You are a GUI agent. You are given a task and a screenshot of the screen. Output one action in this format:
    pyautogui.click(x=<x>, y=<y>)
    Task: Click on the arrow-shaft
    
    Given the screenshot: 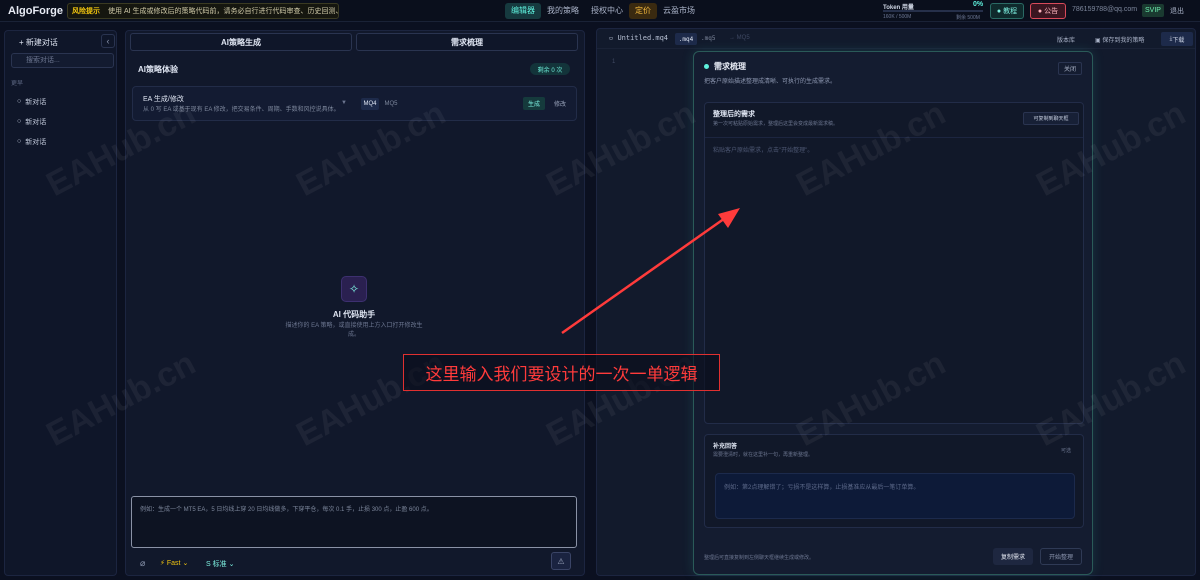 What is the action you would take?
    pyautogui.click(x=645, y=274)
    